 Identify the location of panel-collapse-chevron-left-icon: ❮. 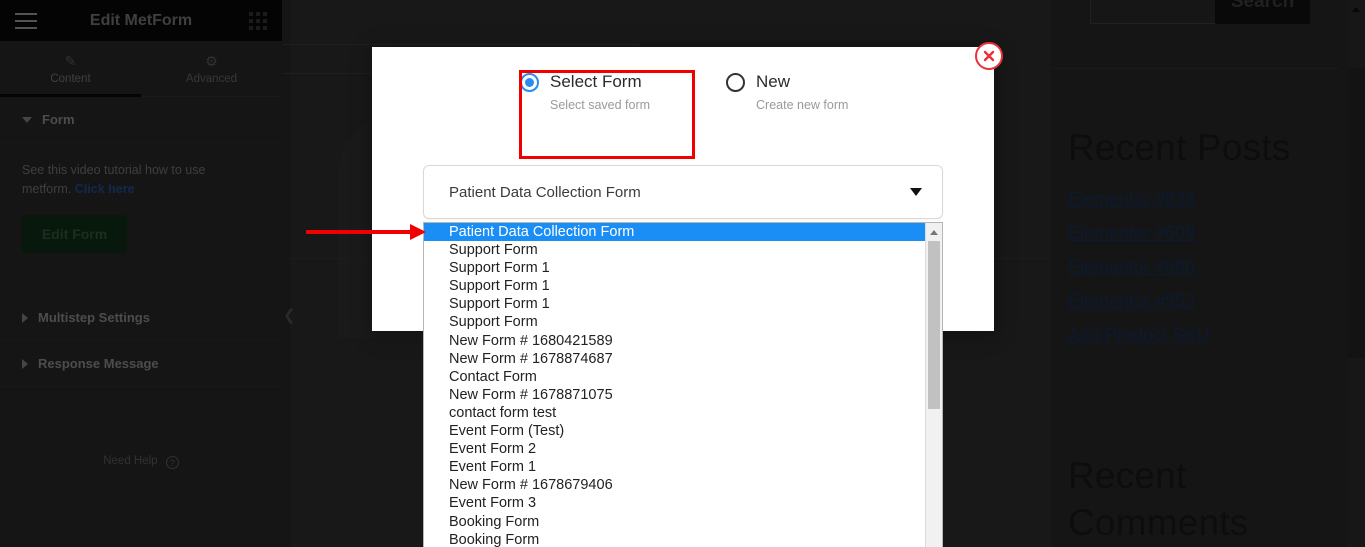
(289, 316).